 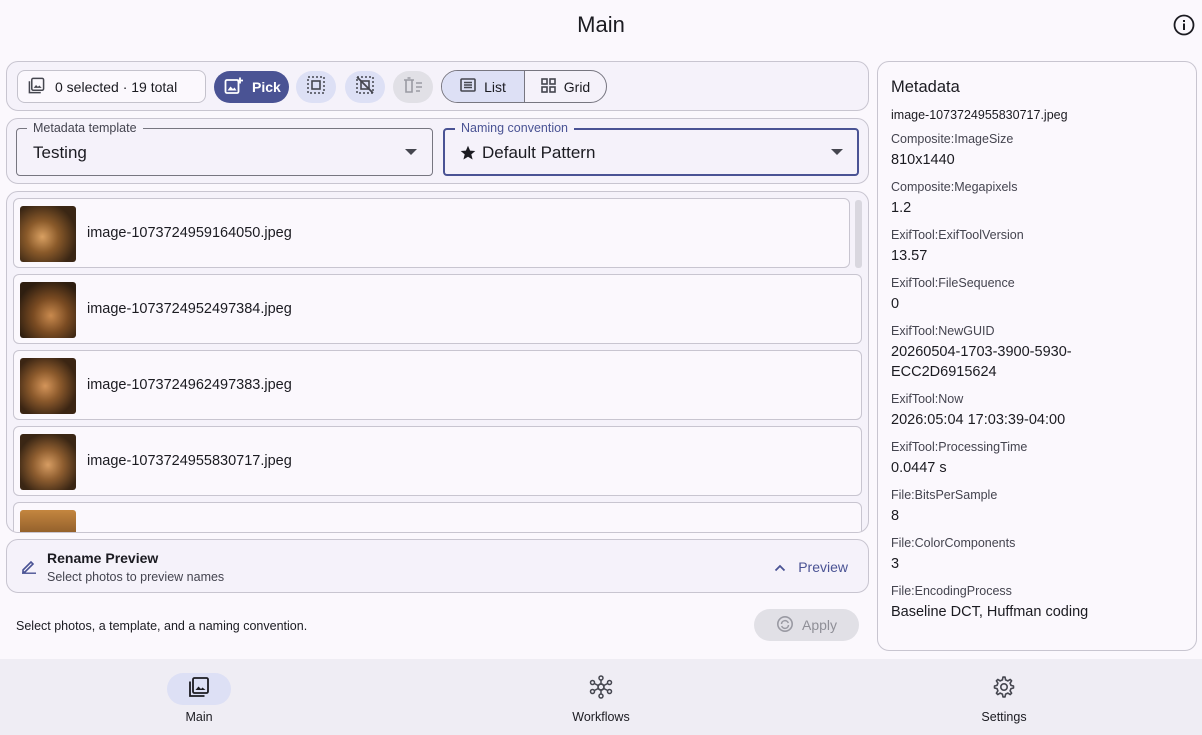 What do you see at coordinates (1038, 507) in the screenshot?
I see `metadata-entry: File:BitsPerSample 8` at bounding box center [1038, 507].